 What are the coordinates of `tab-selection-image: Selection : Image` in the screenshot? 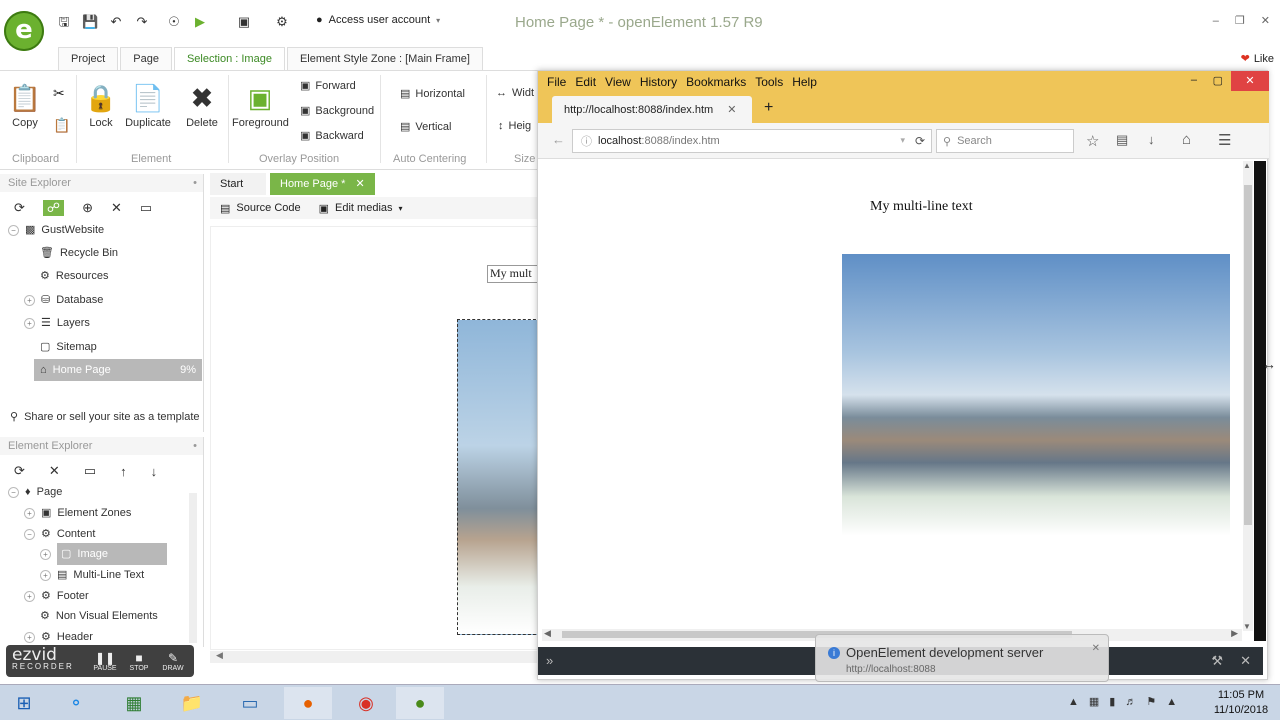 It's located at (229, 59).